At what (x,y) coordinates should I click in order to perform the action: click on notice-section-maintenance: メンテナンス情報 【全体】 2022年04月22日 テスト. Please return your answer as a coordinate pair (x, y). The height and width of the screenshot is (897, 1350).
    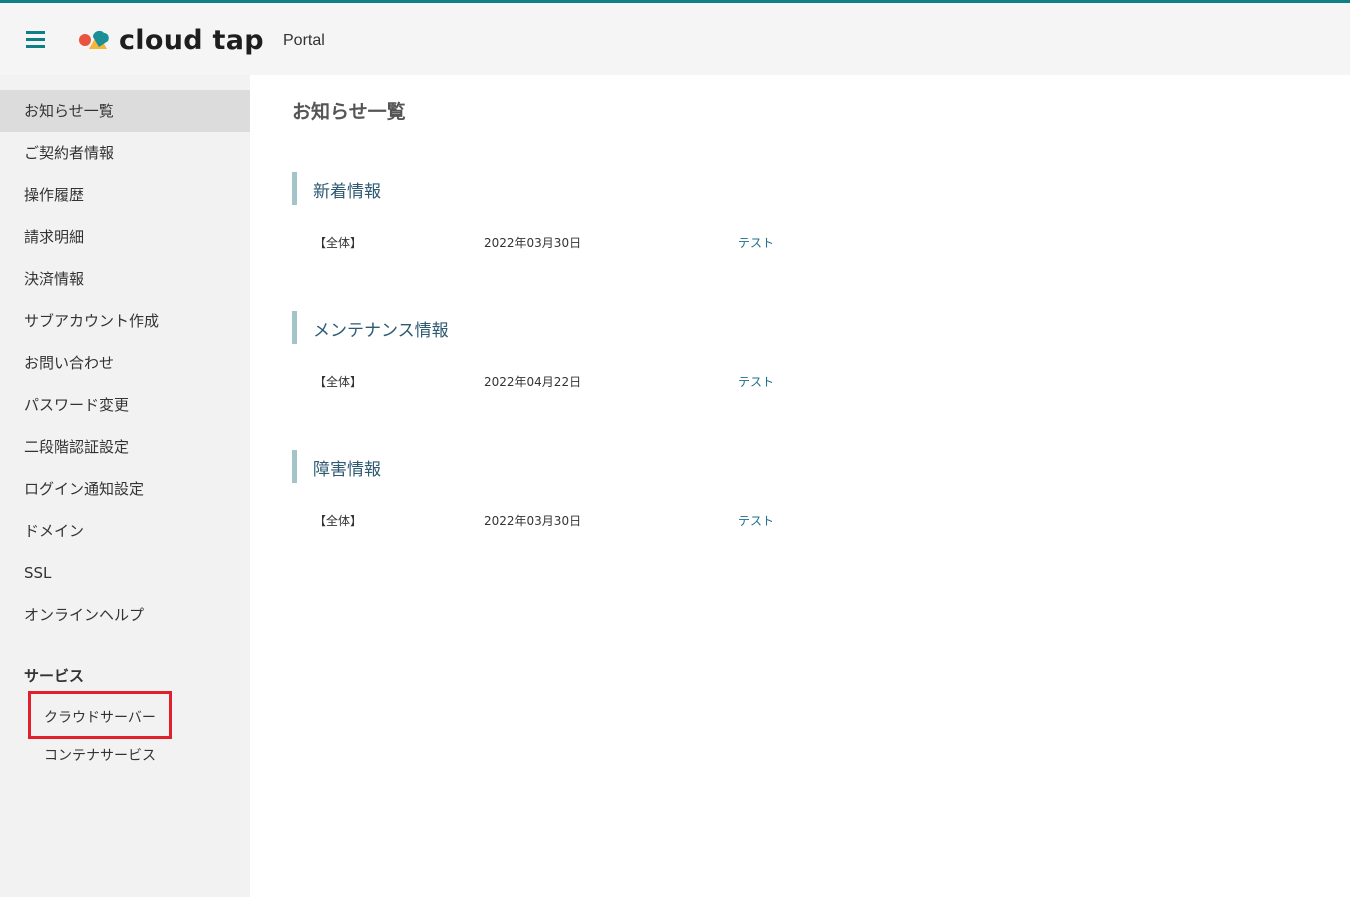
    Looking at the image, I should click on (742, 350).